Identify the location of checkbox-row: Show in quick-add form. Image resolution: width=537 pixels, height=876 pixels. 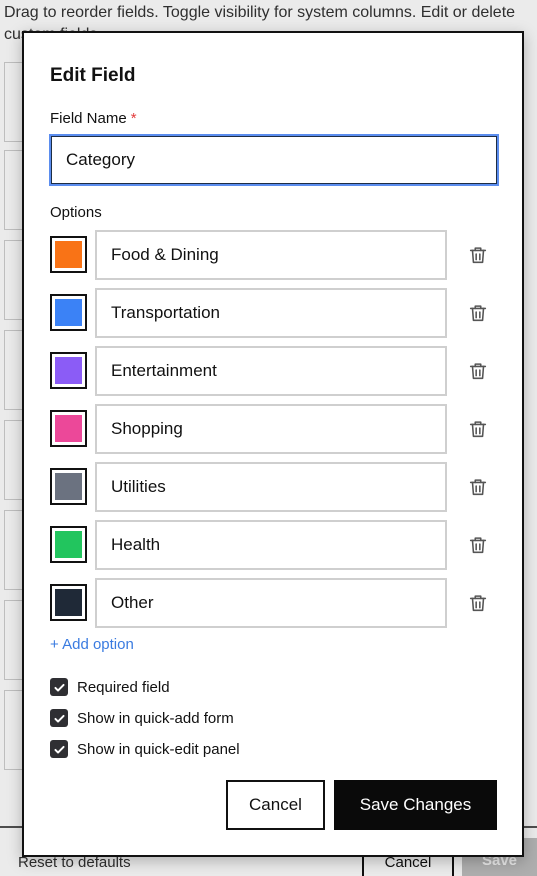
(142, 718).